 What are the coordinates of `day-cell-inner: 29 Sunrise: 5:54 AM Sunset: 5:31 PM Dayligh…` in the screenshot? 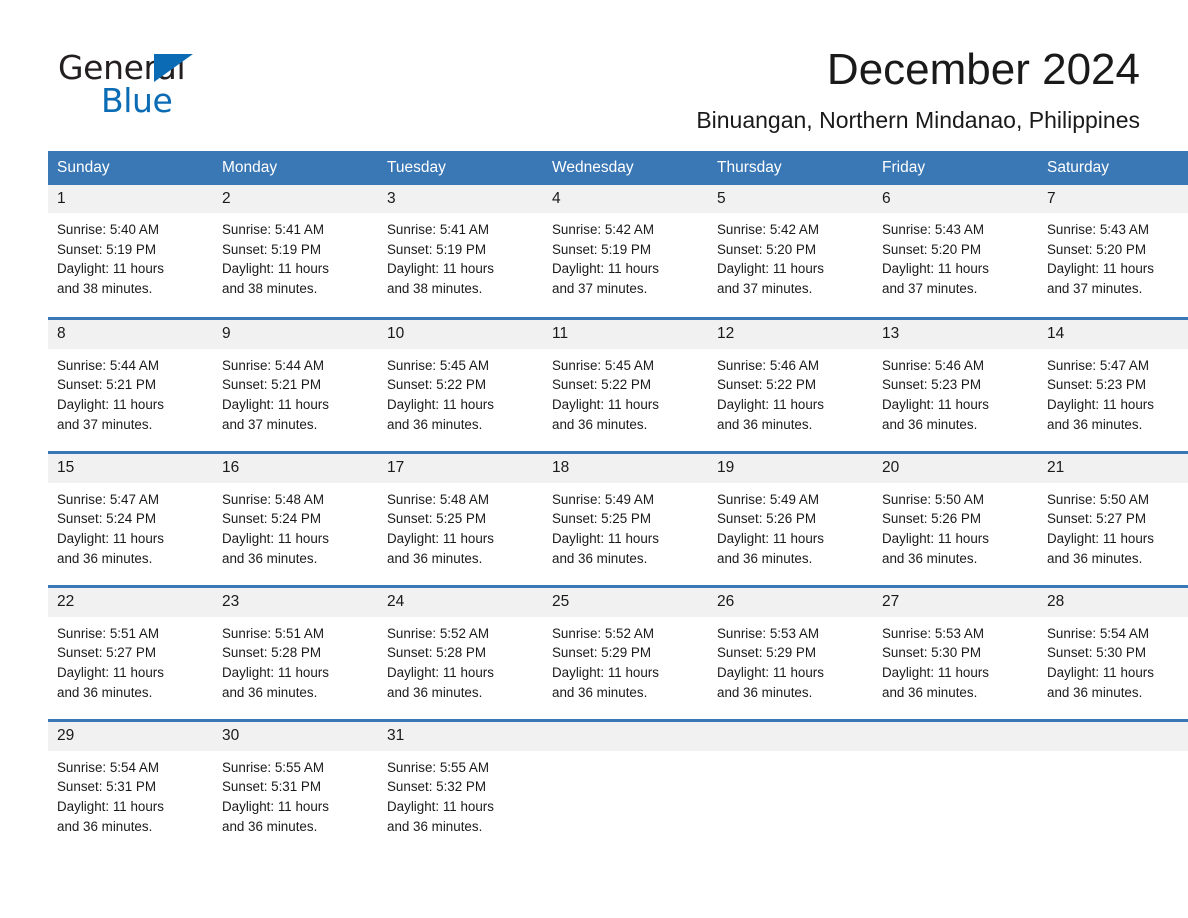 It's located at (130, 788).